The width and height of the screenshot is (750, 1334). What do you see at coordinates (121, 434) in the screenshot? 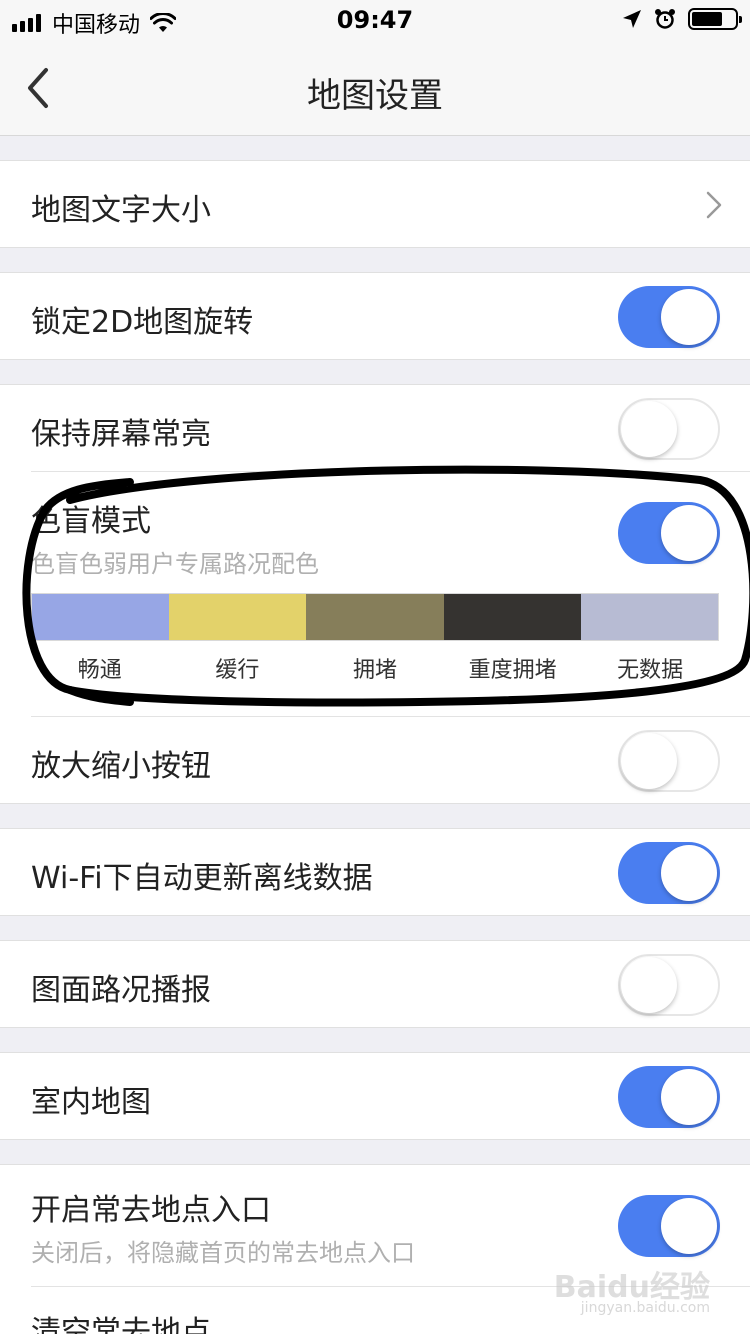
I see `setting-label: 保持屏幕常亮` at bounding box center [121, 434].